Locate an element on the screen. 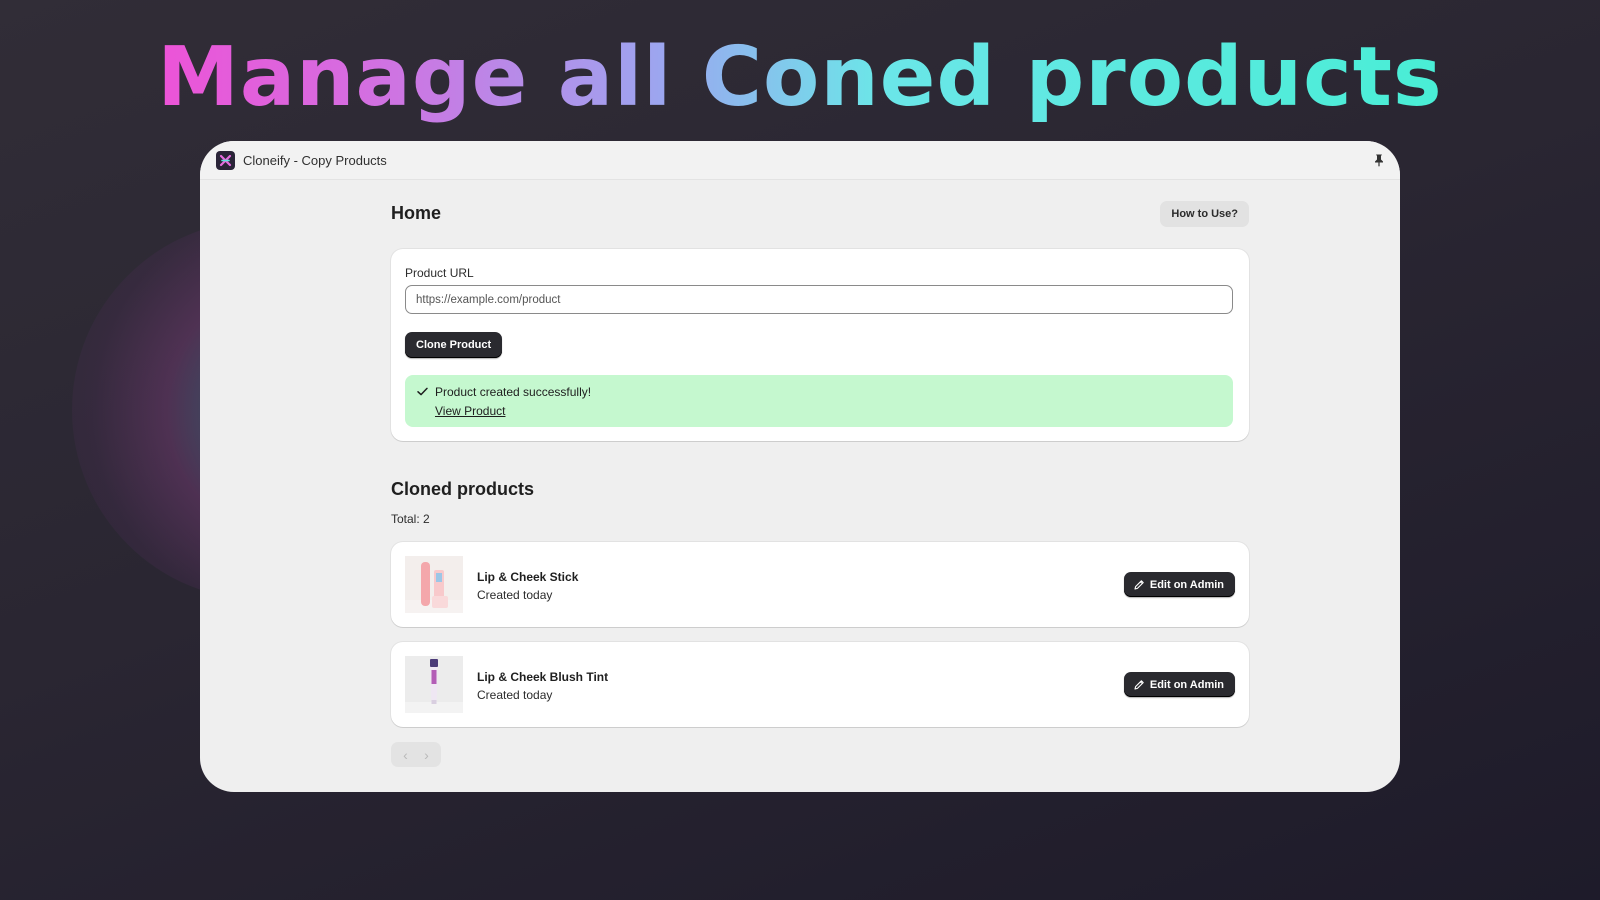  total-count: Total: 2 is located at coordinates (410, 519).